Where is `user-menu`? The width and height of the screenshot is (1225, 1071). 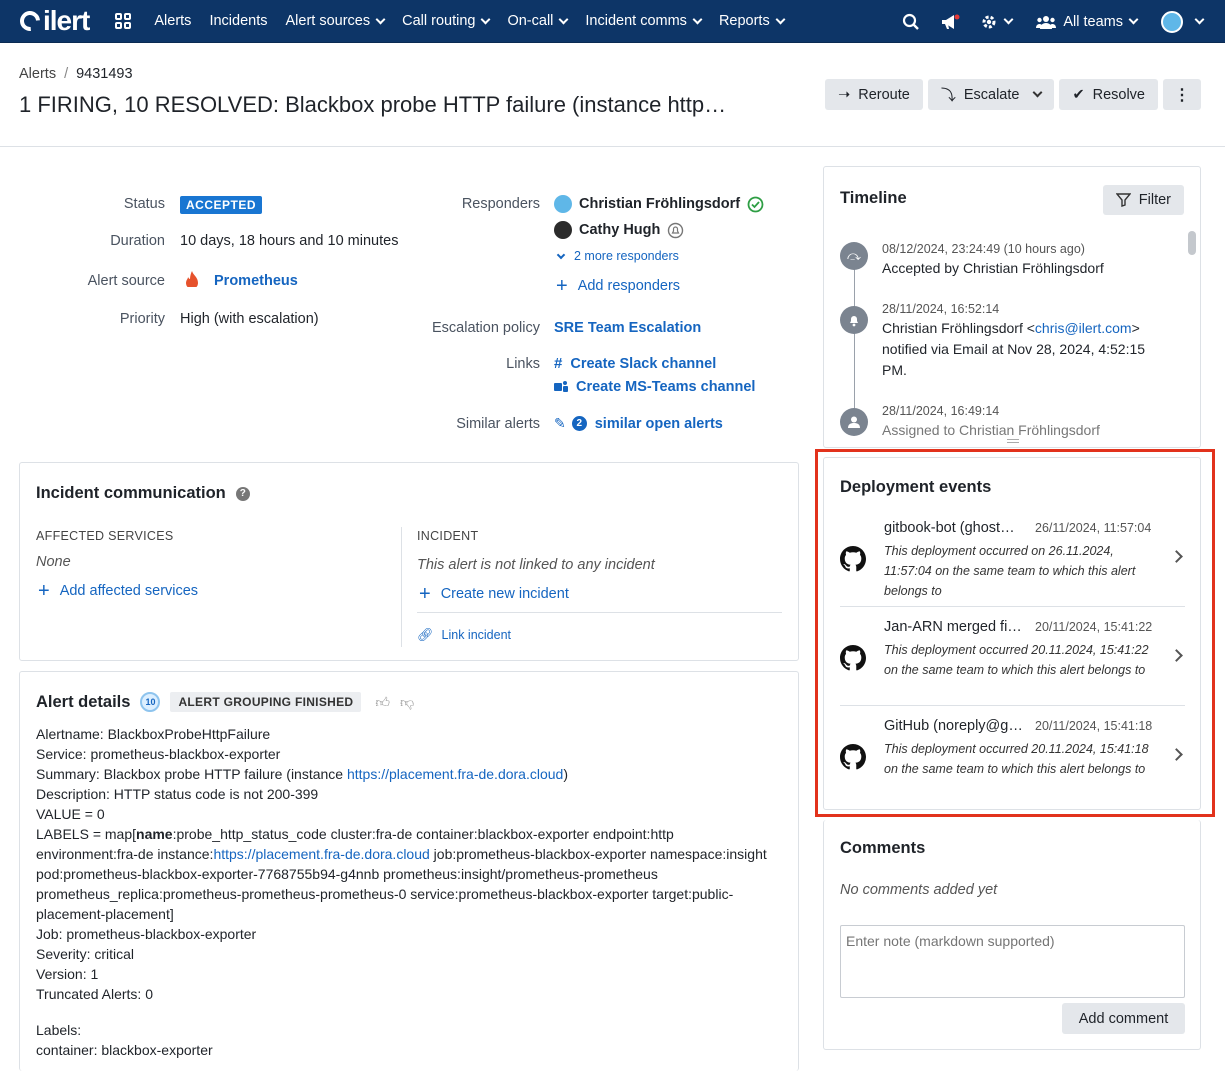 user-menu is located at coordinates (1183, 21).